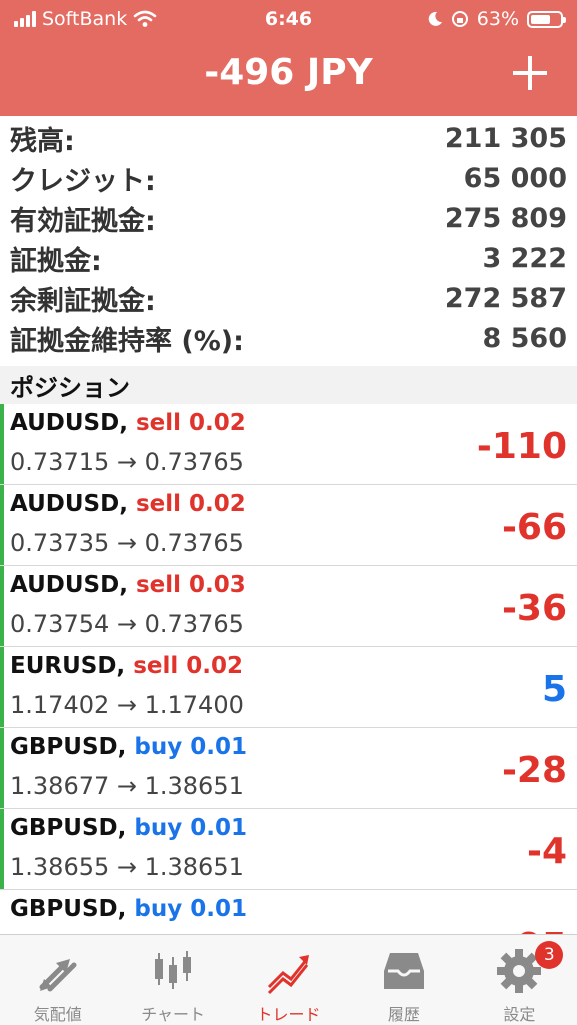 This screenshot has height=1025, width=577. I want to click on position-row: EURUSD, sell 0.02 1.17402 → 1.17400 5, so click(288, 687).